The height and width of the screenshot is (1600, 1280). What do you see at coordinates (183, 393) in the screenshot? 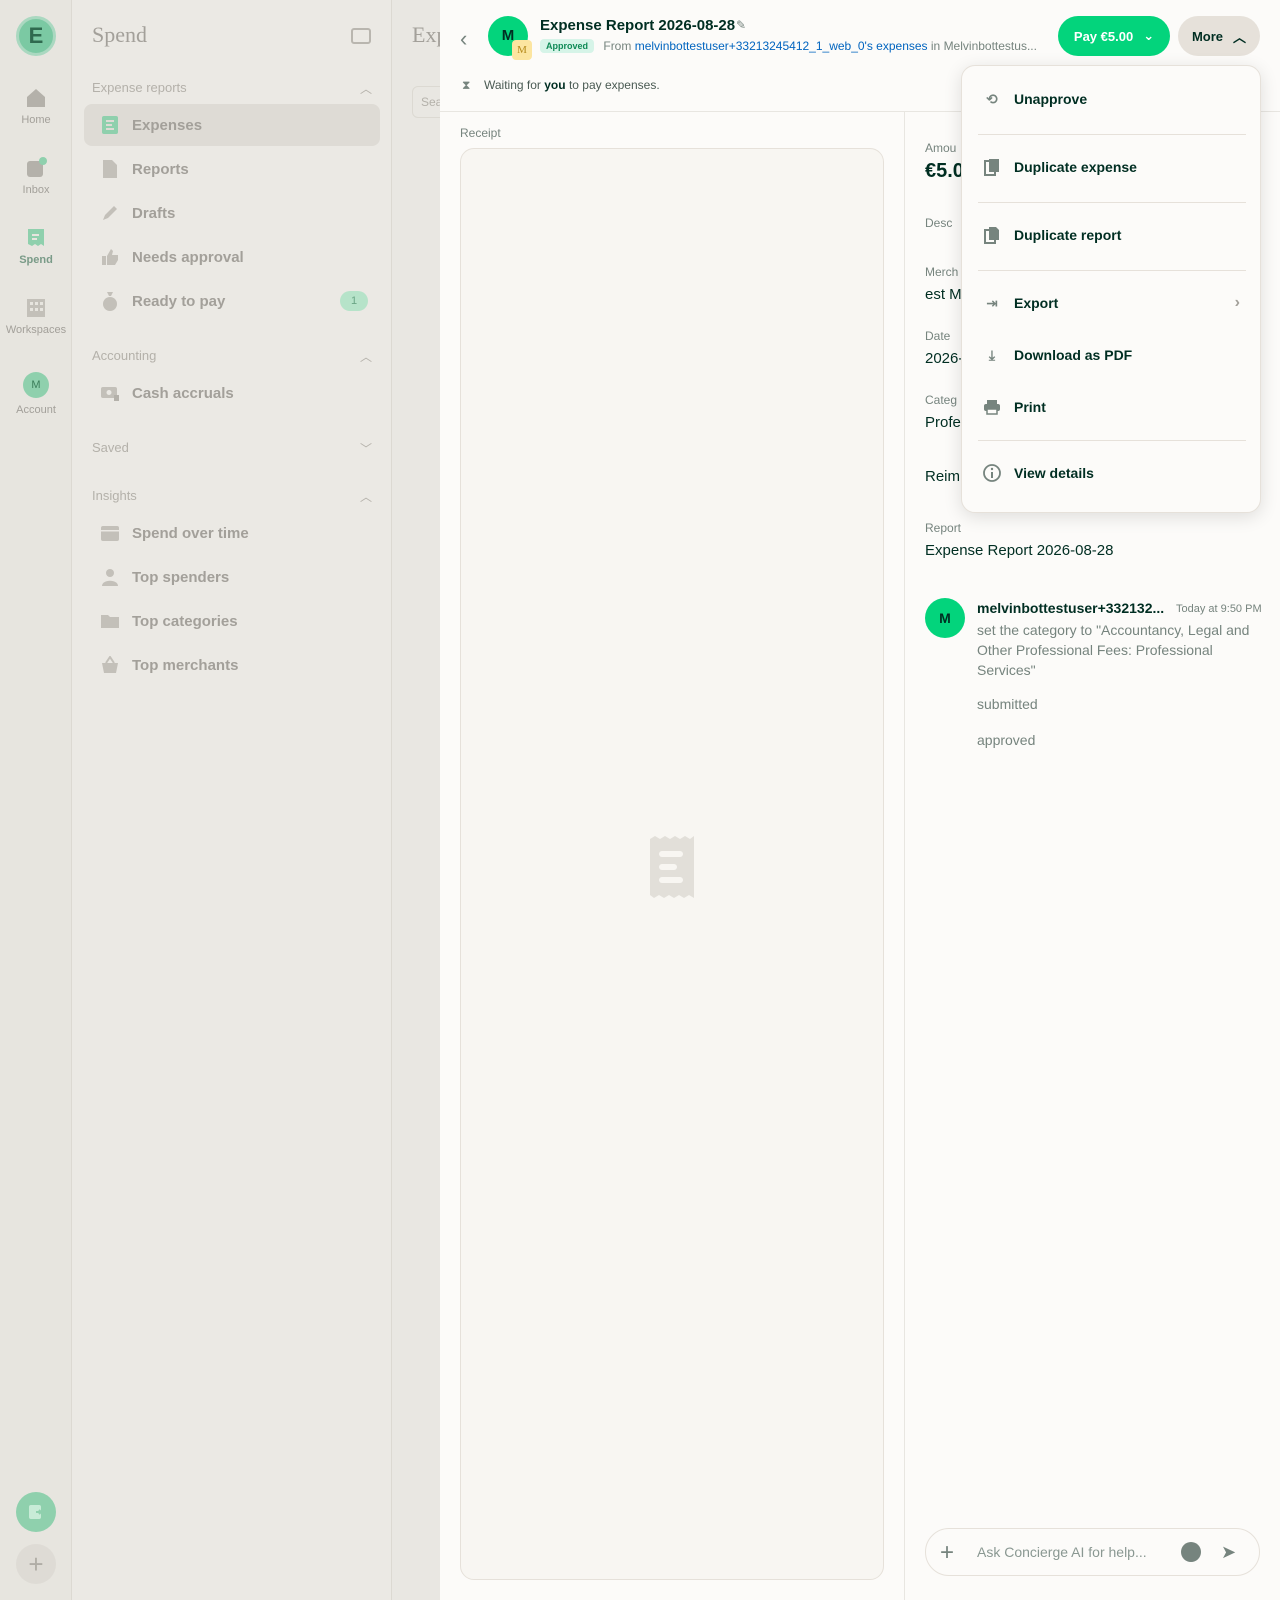
I see `sidebar-item-cash-accruals-label: Cash accruals` at bounding box center [183, 393].